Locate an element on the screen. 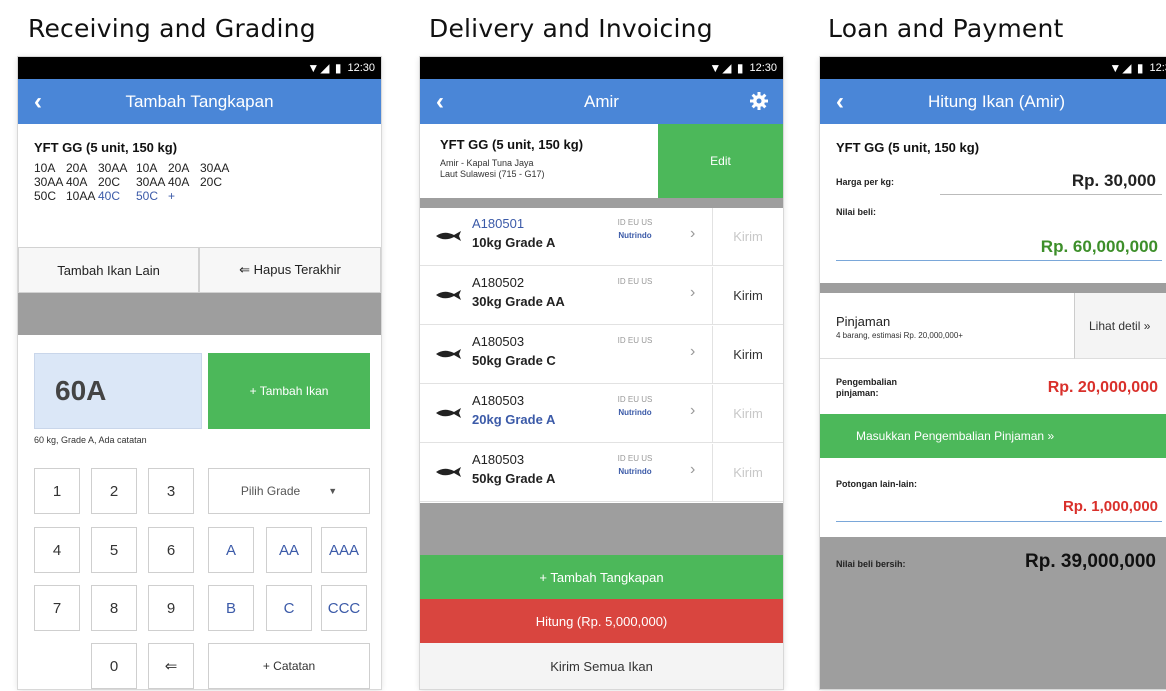  panel-title-delivery: Delivery and Invoicing is located at coordinates (571, 28).